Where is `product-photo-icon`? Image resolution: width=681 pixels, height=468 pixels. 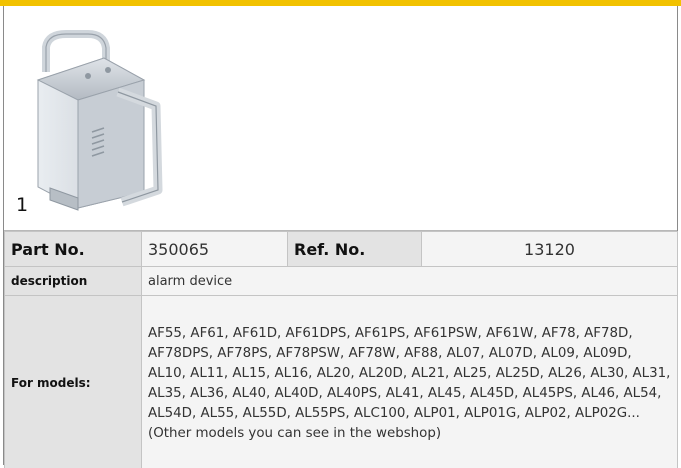 product-photo-icon is located at coordinates (99, 120).